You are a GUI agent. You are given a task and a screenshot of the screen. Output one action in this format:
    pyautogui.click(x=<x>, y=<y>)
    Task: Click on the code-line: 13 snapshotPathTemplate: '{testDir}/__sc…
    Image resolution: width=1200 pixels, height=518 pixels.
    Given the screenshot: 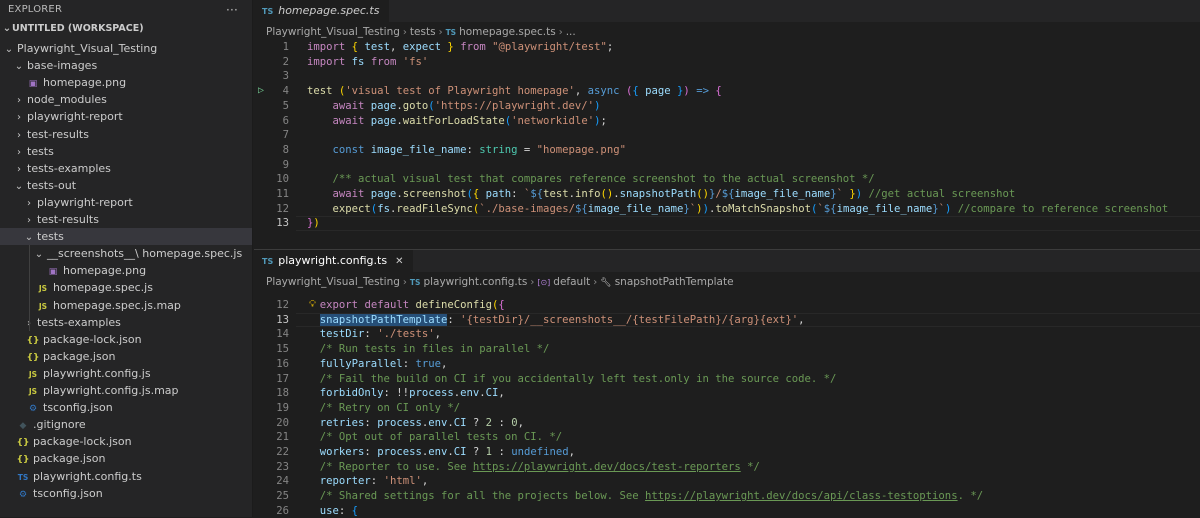 What is the action you would take?
    pyautogui.click(x=727, y=320)
    